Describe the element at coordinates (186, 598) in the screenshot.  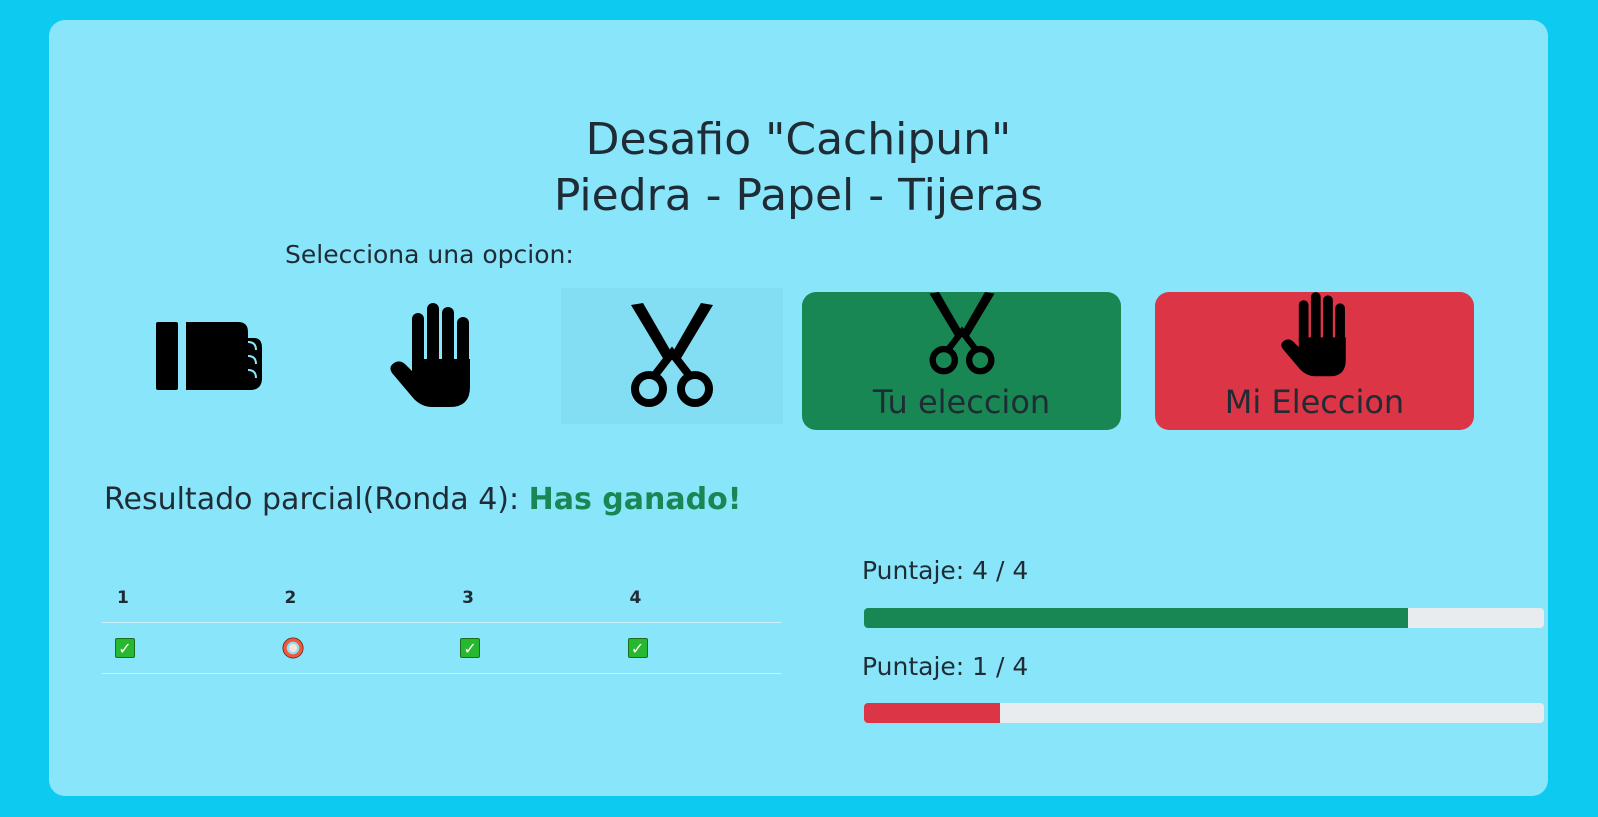
I see `round-header: 1` at that location.